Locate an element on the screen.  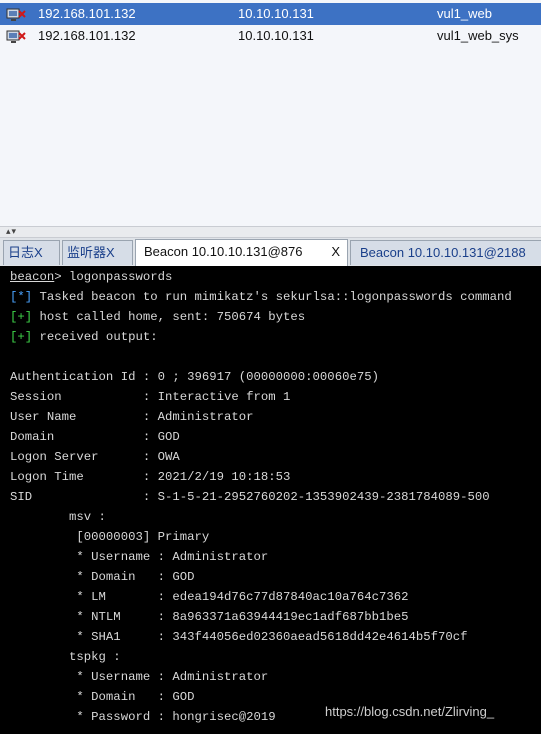
console-line: * Password : hongrisec@2019 is located at coordinates (143, 717).